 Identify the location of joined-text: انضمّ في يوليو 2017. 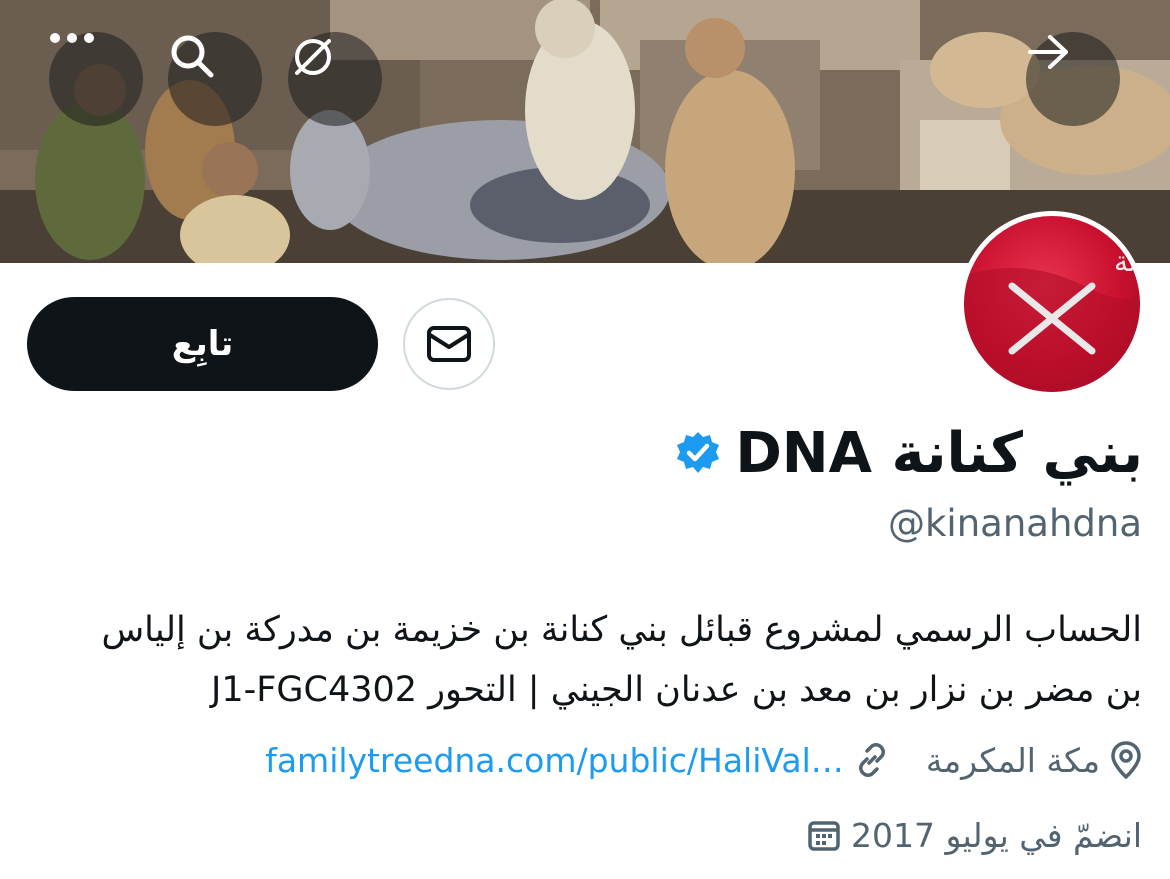
(996, 835).